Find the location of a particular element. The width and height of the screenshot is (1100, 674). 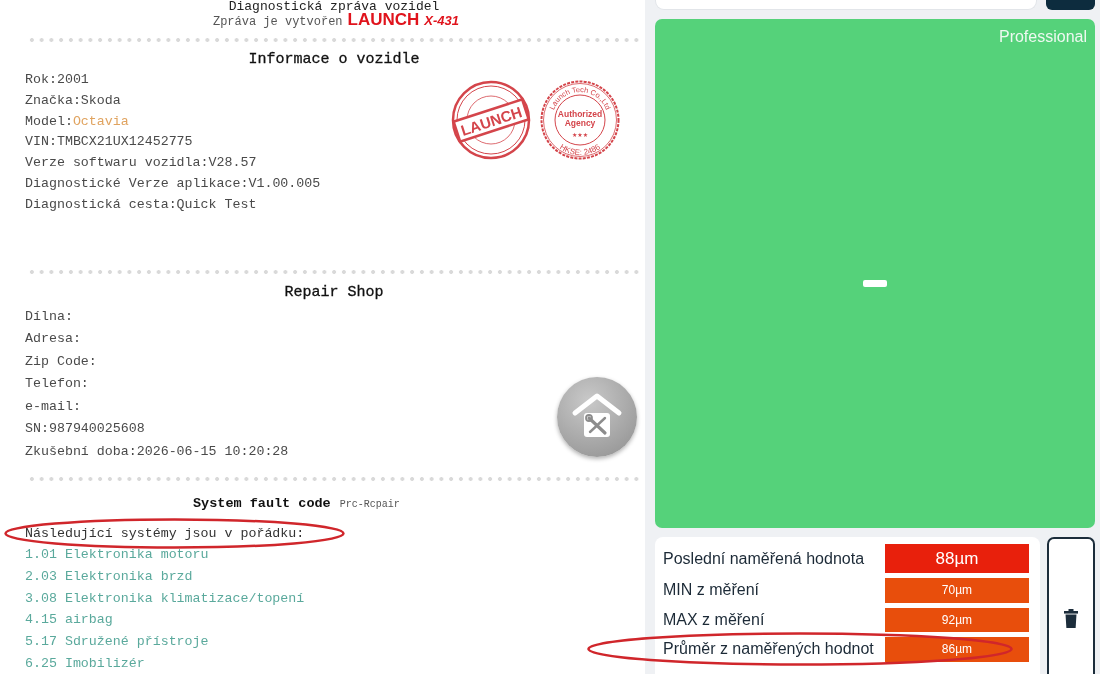

system-item: 6.25 Imobilizér is located at coordinates (85, 664).